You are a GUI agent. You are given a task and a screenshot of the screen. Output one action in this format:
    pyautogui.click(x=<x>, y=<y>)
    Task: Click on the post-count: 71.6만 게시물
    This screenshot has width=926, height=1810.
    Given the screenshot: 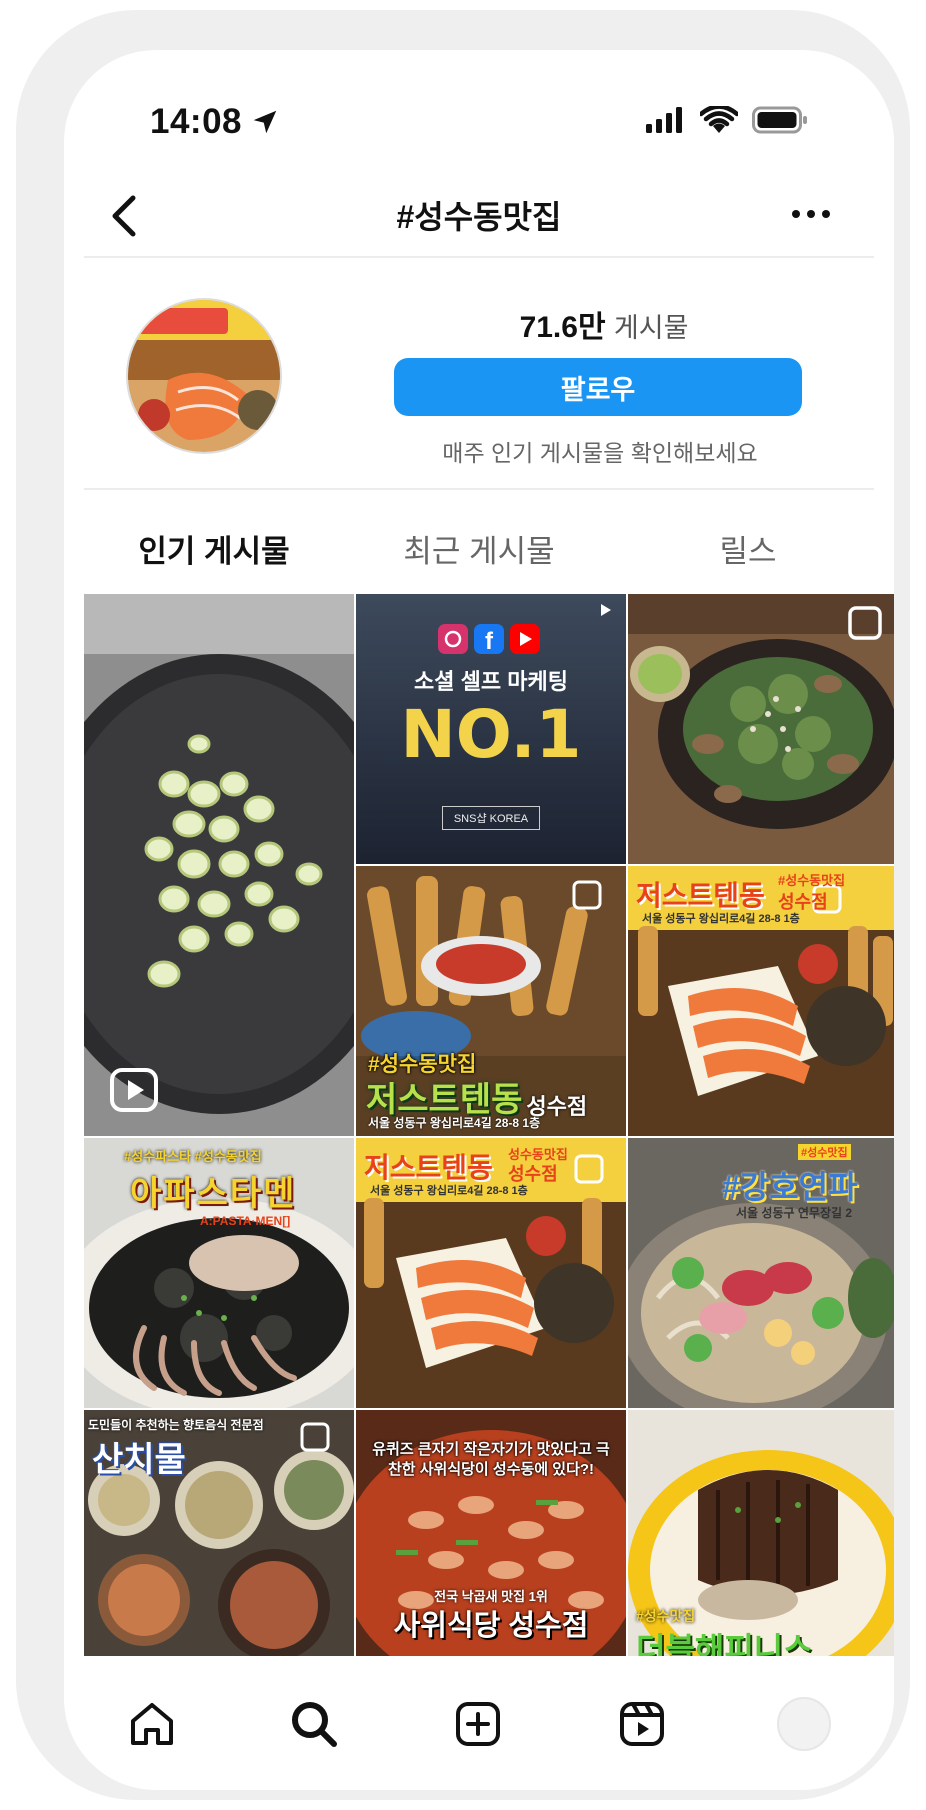 What is the action you would take?
    pyautogui.click(x=604, y=324)
    